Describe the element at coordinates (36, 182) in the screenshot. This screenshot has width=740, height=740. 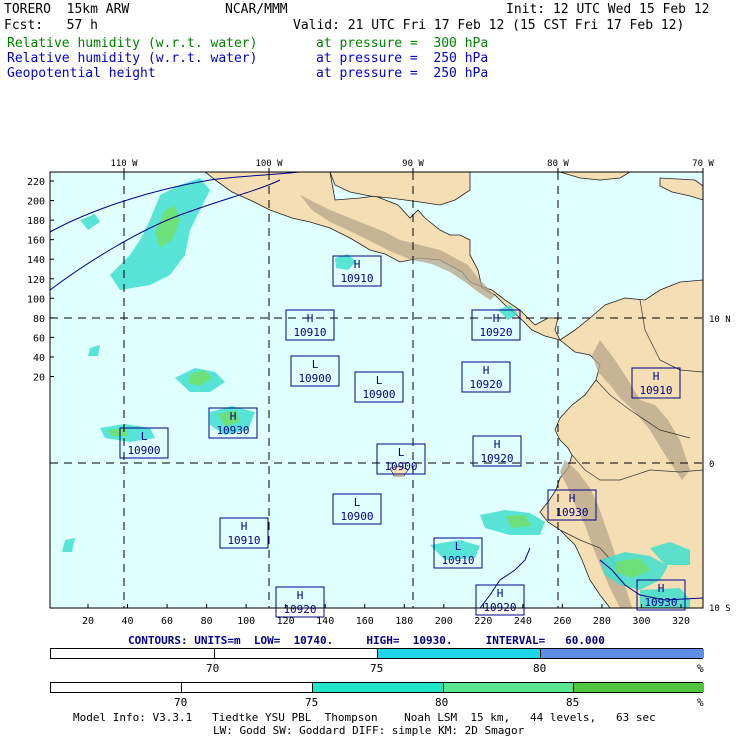
I see `left-grid-label: 220` at that location.